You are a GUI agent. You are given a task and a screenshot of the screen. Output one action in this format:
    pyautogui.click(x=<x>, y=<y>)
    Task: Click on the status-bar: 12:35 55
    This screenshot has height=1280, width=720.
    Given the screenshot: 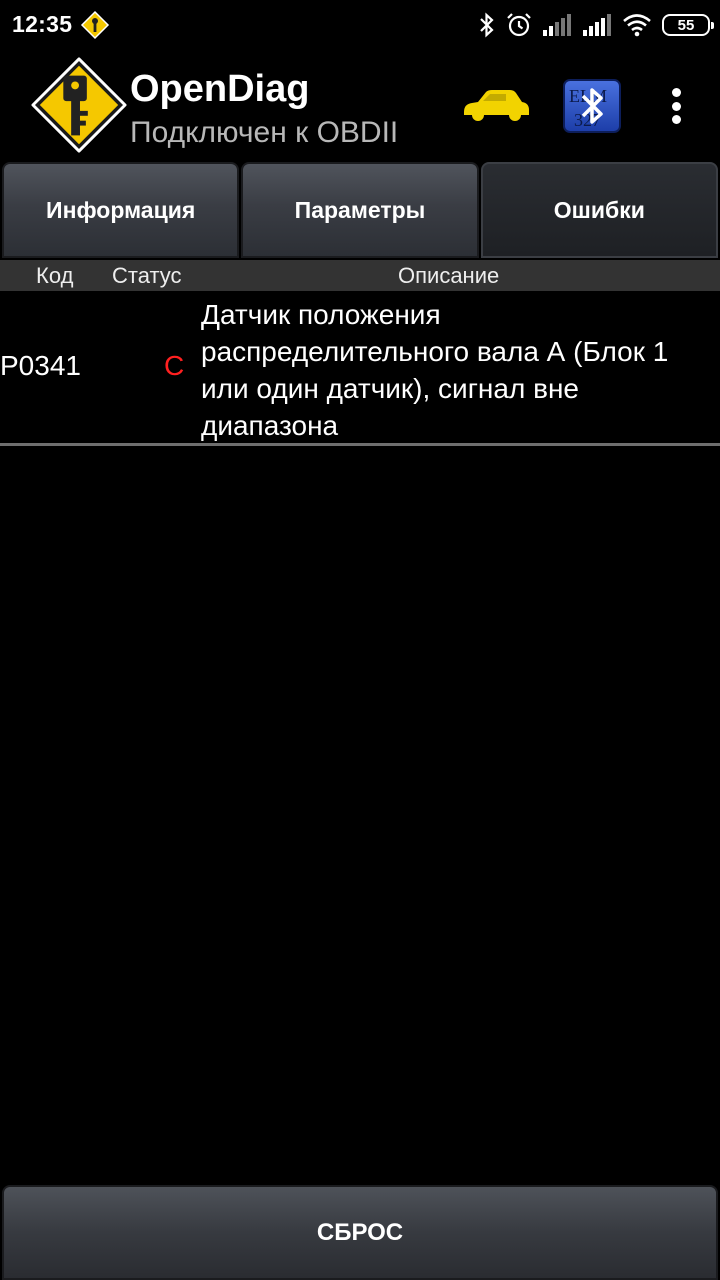 What is the action you would take?
    pyautogui.click(x=360, y=26)
    